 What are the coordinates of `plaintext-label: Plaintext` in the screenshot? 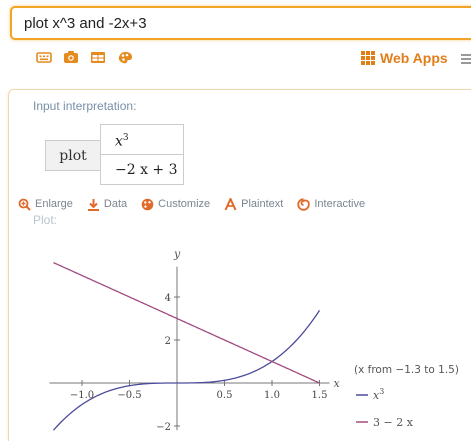 It's located at (262, 204).